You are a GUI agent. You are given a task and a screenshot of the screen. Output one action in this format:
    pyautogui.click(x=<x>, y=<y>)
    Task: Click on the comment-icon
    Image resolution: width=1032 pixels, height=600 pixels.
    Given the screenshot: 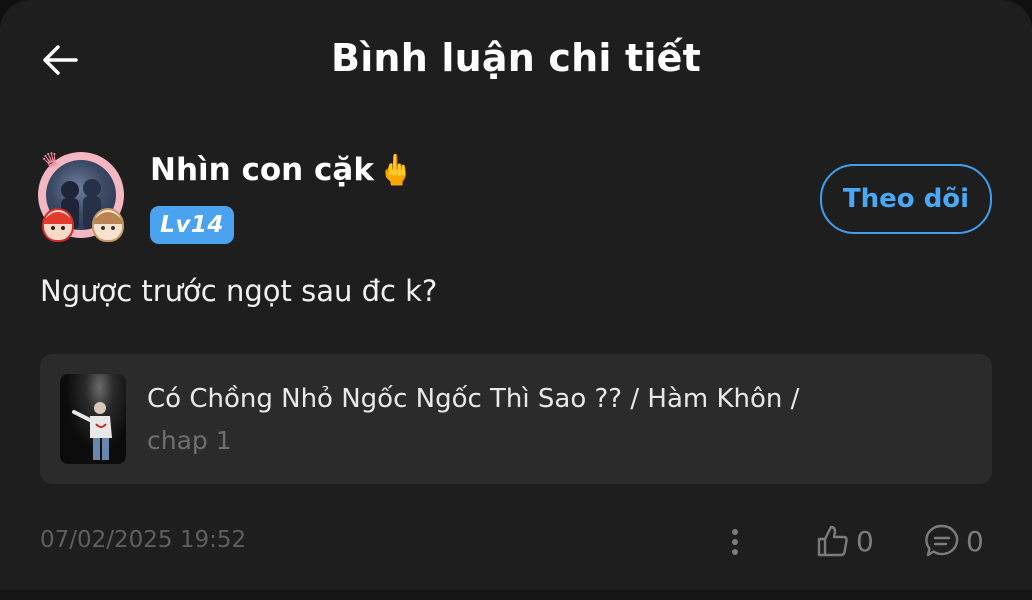 What is the action you would take?
    pyautogui.click(x=942, y=540)
    